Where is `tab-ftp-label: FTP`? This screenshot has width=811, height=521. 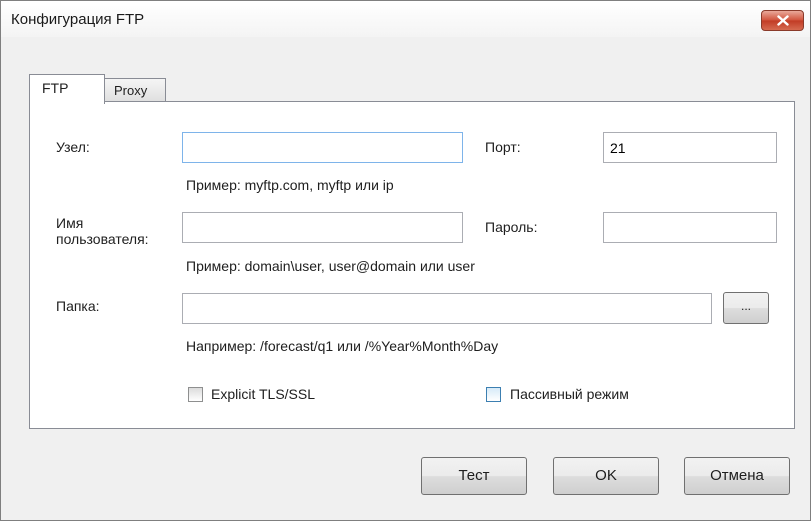 tab-ftp-label: FTP is located at coordinates (55, 88).